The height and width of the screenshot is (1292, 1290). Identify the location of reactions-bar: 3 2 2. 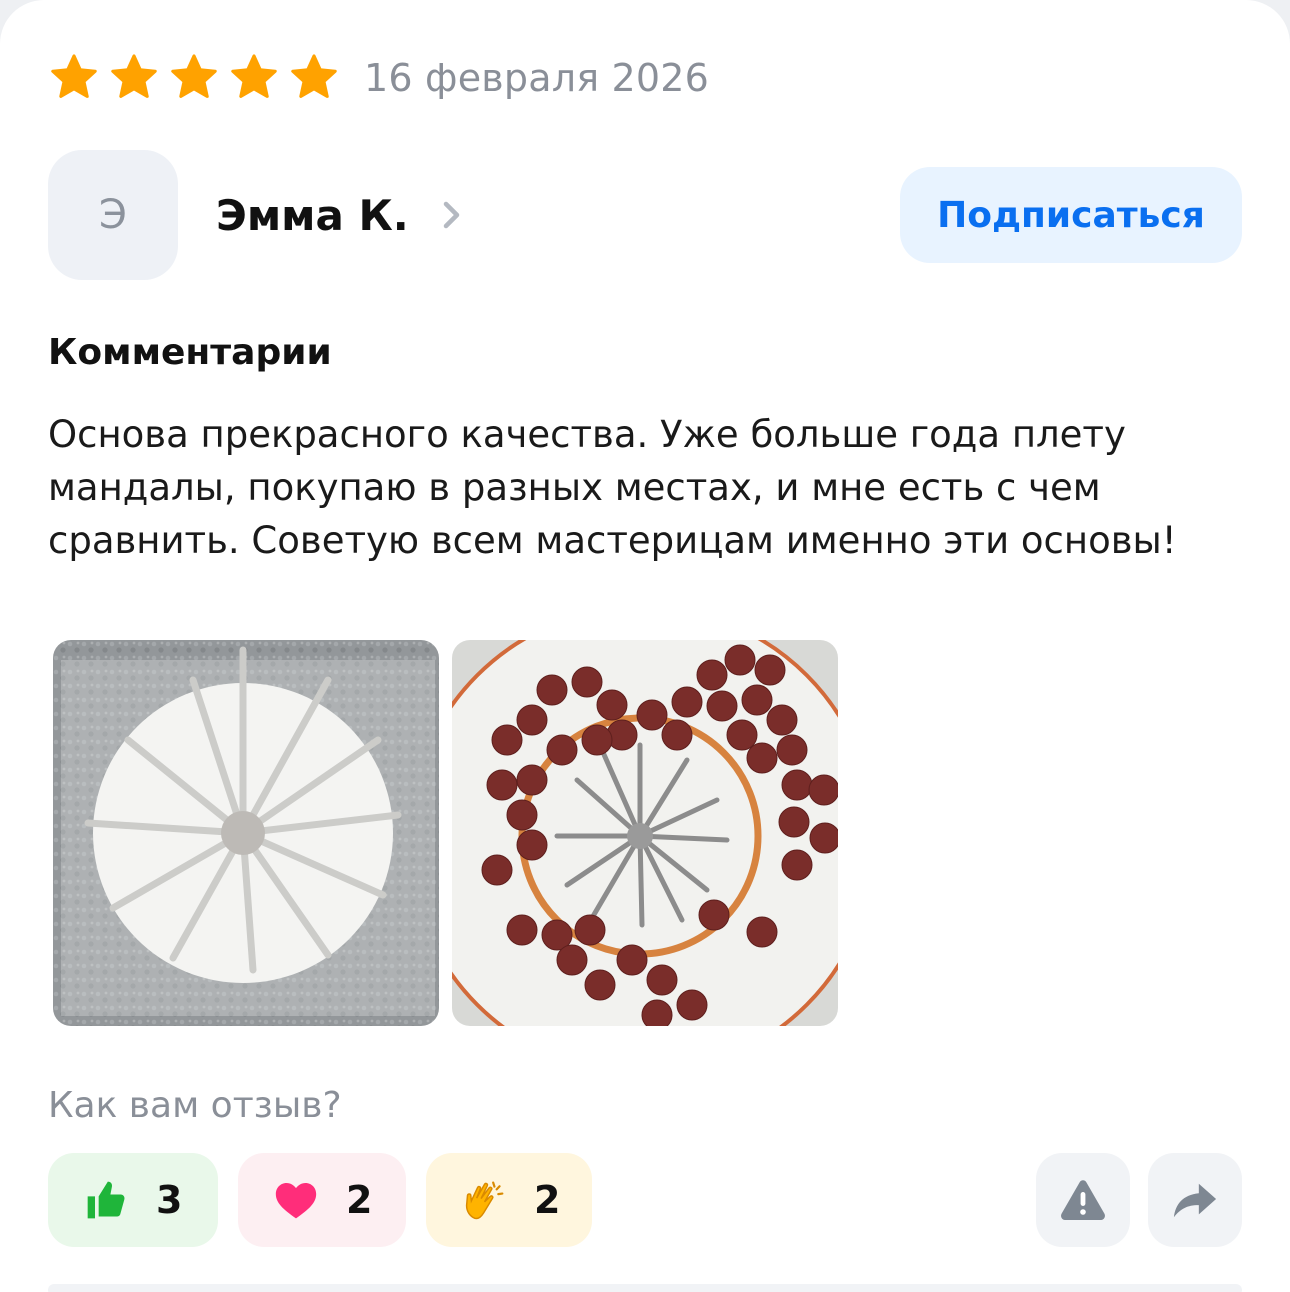
(320, 1200).